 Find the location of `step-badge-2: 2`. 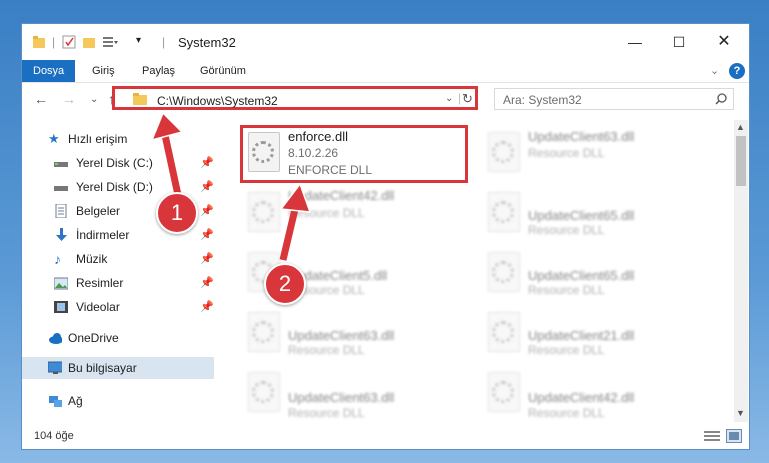

step-badge-2: 2 is located at coordinates (285, 284).